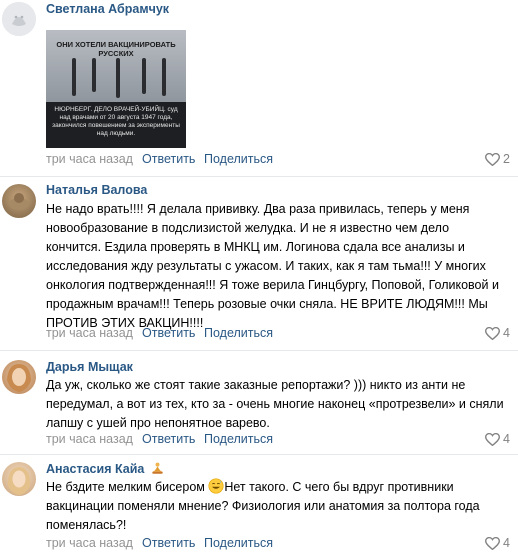 The image size is (518, 554). Describe the element at coordinates (506, 159) in the screenshot. I see `like-count: 2` at that location.